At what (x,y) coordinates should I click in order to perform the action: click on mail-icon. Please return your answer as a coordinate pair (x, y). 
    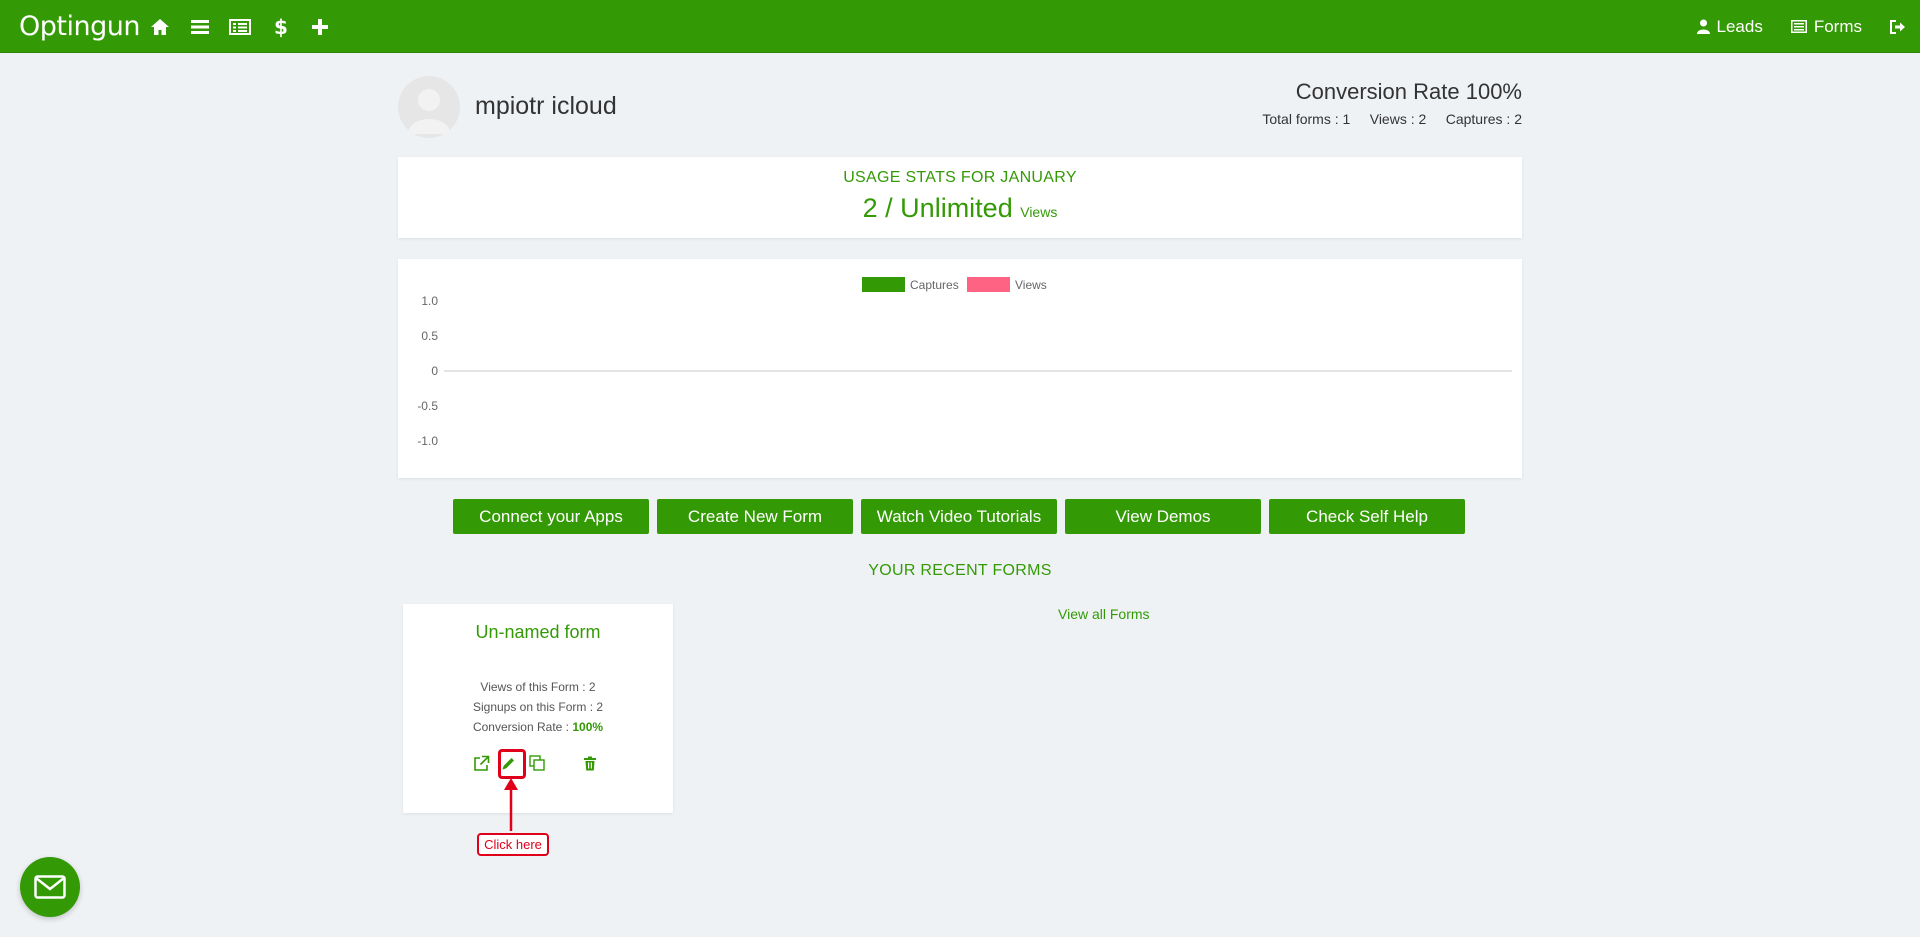
    Looking at the image, I should click on (50, 887).